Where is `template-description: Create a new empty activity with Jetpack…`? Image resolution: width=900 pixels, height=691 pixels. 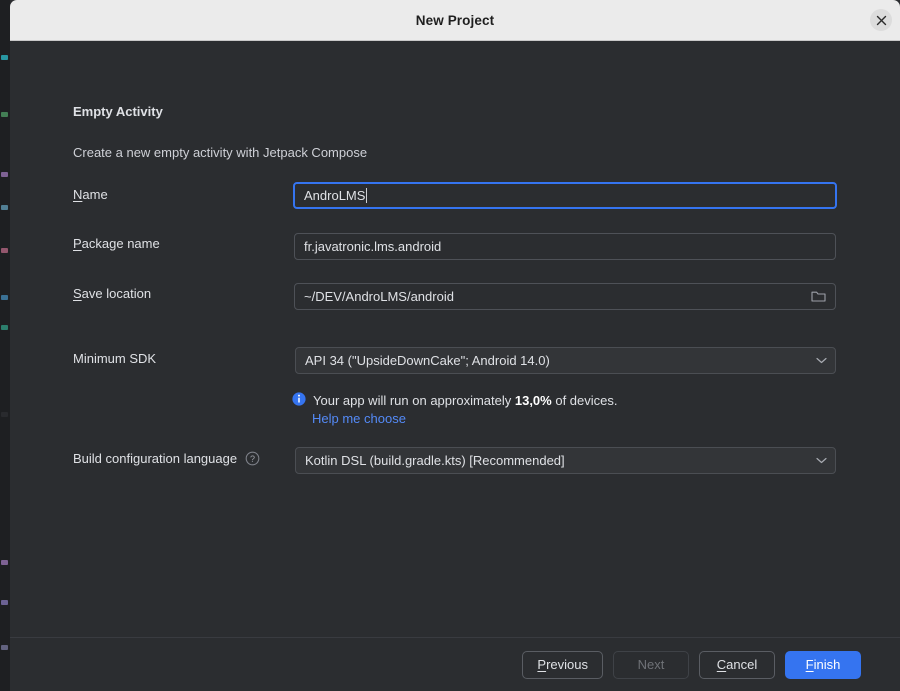 template-description: Create a new empty activity with Jetpack… is located at coordinates (220, 152).